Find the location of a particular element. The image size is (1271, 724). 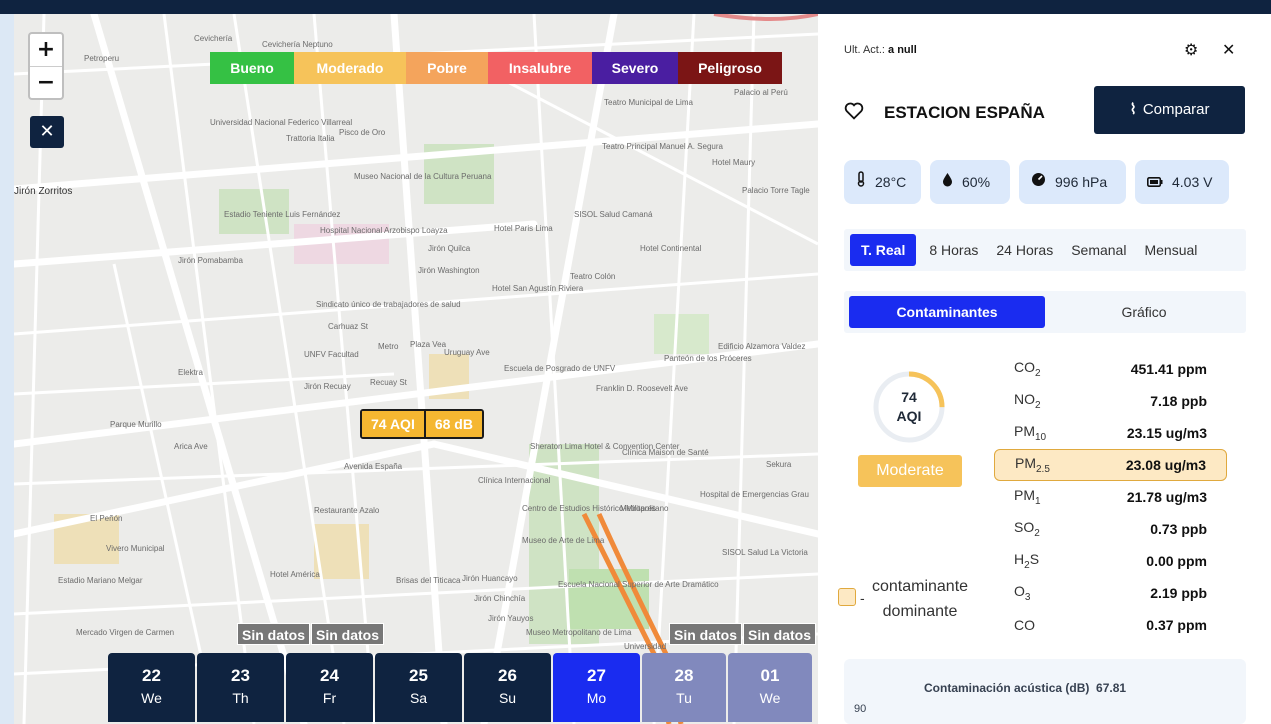

map-label: Estadio Teniente Luis Fernández is located at coordinates (282, 214).